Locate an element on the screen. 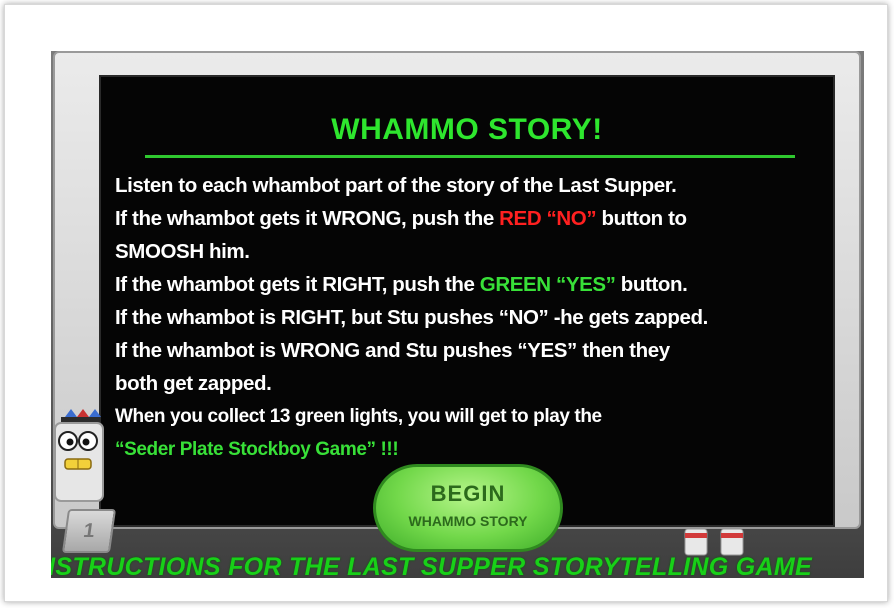 The width and height of the screenshot is (894, 608). green-yes-text: GREEN “YES” is located at coordinates (547, 284).